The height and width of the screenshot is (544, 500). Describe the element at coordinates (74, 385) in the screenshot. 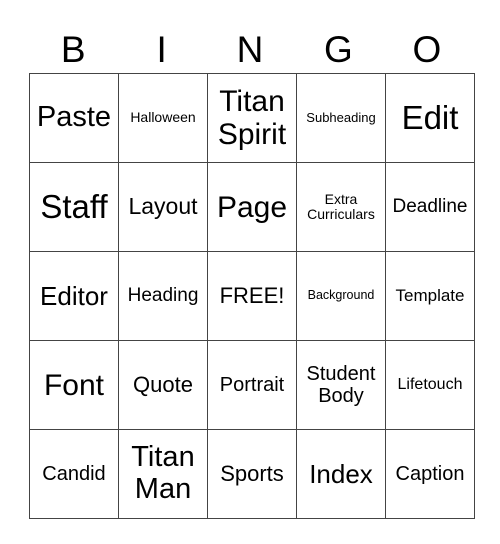

I see `bingo-cell: Font` at that location.